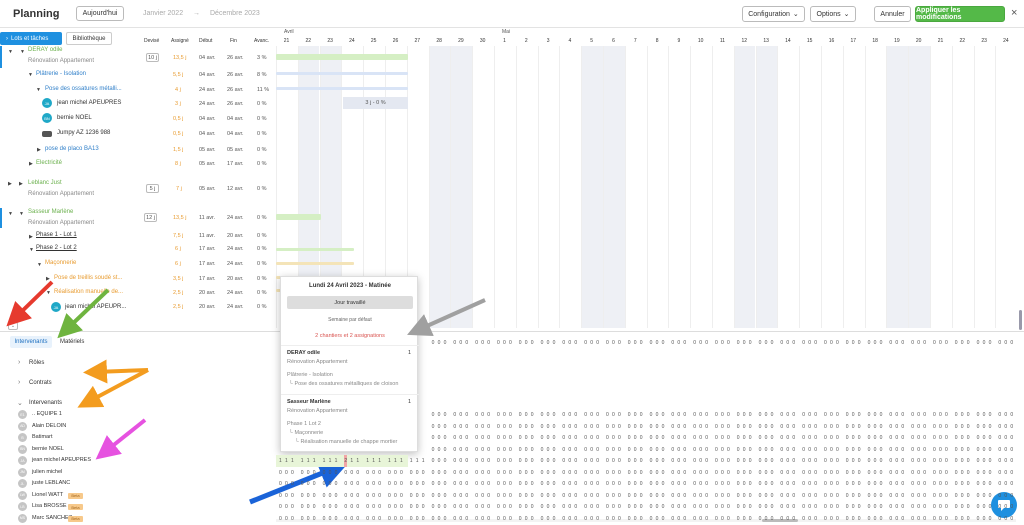 Image resolution: width=1024 pixels, height=525 pixels. Describe the element at coordinates (61, 460) in the screenshot. I see `person-name: jean michel APEUPRES` at that location.